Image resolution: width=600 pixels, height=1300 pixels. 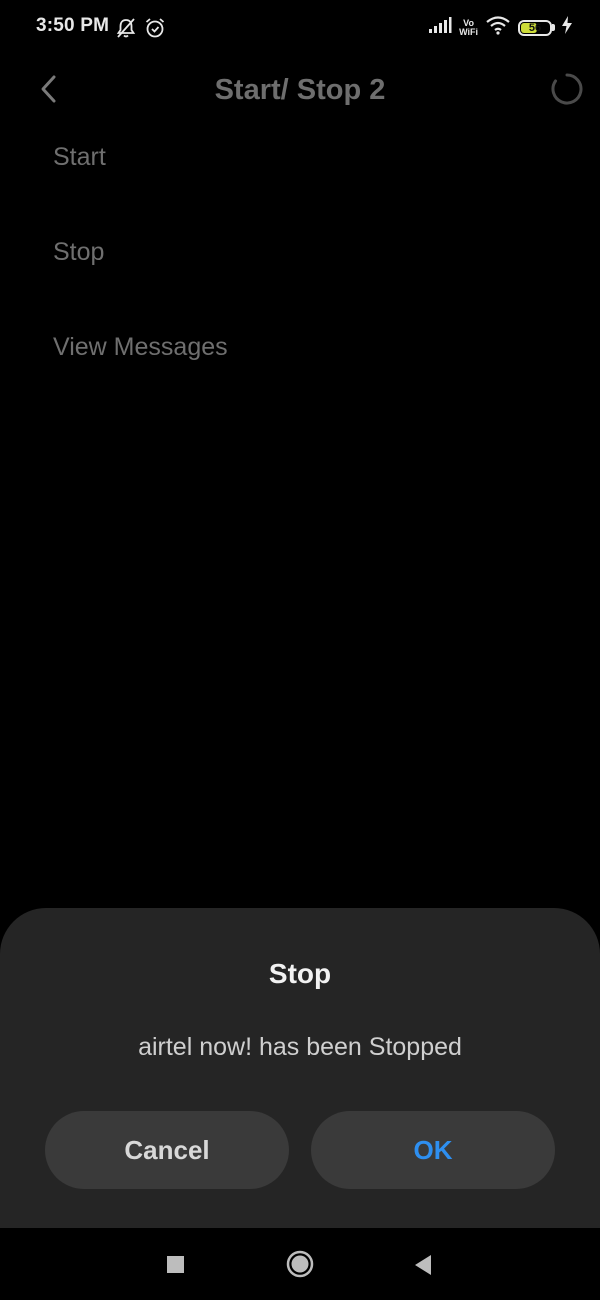 What do you see at coordinates (300, 252) in the screenshot?
I see `menu-item-stop: Stop` at bounding box center [300, 252].